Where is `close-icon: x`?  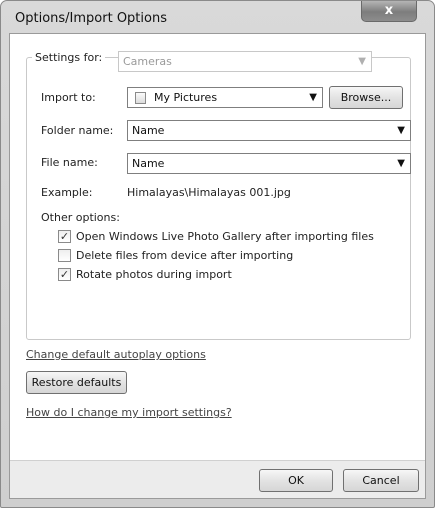
close-icon: x is located at coordinates (389, 10).